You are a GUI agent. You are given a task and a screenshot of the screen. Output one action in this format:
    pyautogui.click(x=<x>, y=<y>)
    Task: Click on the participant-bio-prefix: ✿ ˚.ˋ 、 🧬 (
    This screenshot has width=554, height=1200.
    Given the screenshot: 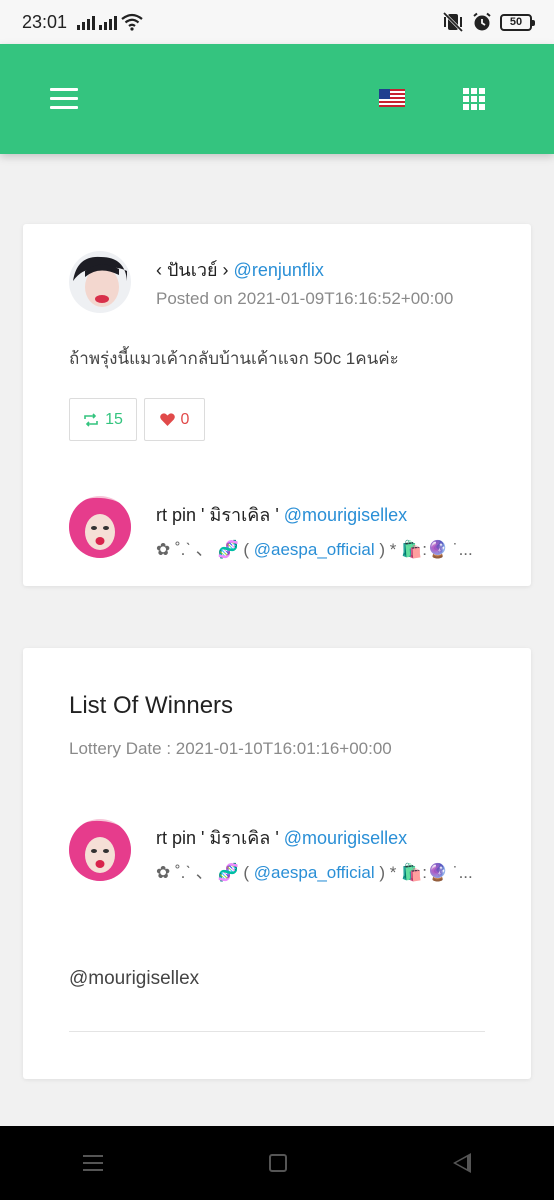 What is the action you would take?
    pyautogui.click(x=203, y=549)
    